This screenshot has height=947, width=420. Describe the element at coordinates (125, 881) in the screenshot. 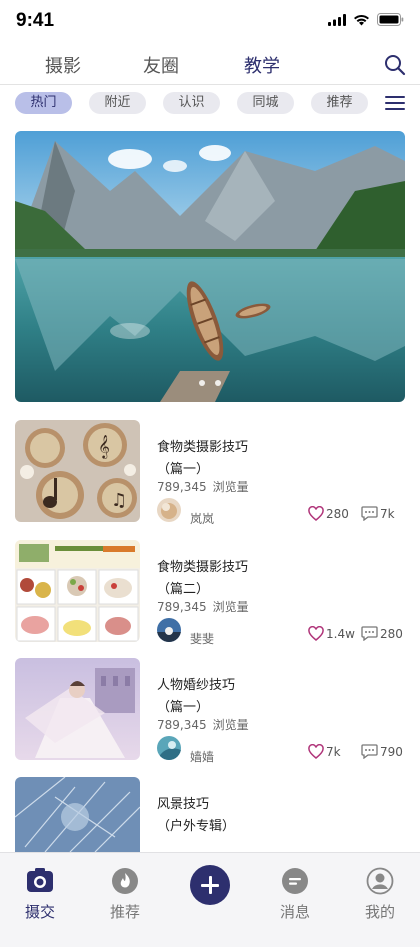

I see `flame-icon` at that location.